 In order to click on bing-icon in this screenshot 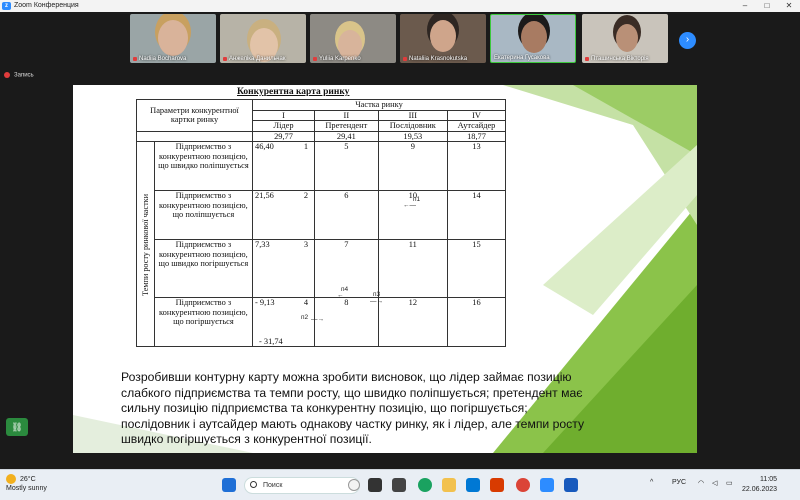, I will do `click(354, 485)`.